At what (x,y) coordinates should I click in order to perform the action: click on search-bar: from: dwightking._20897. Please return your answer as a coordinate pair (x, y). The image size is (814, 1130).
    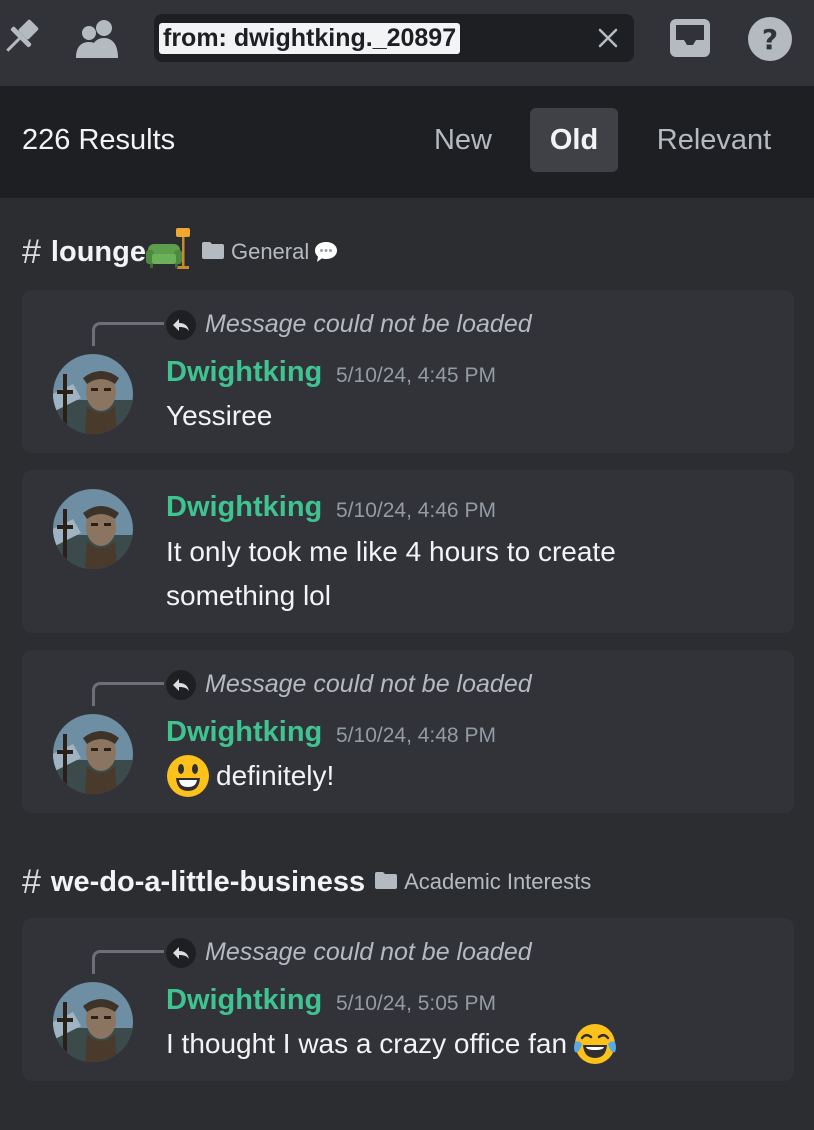
    Looking at the image, I should click on (394, 38).